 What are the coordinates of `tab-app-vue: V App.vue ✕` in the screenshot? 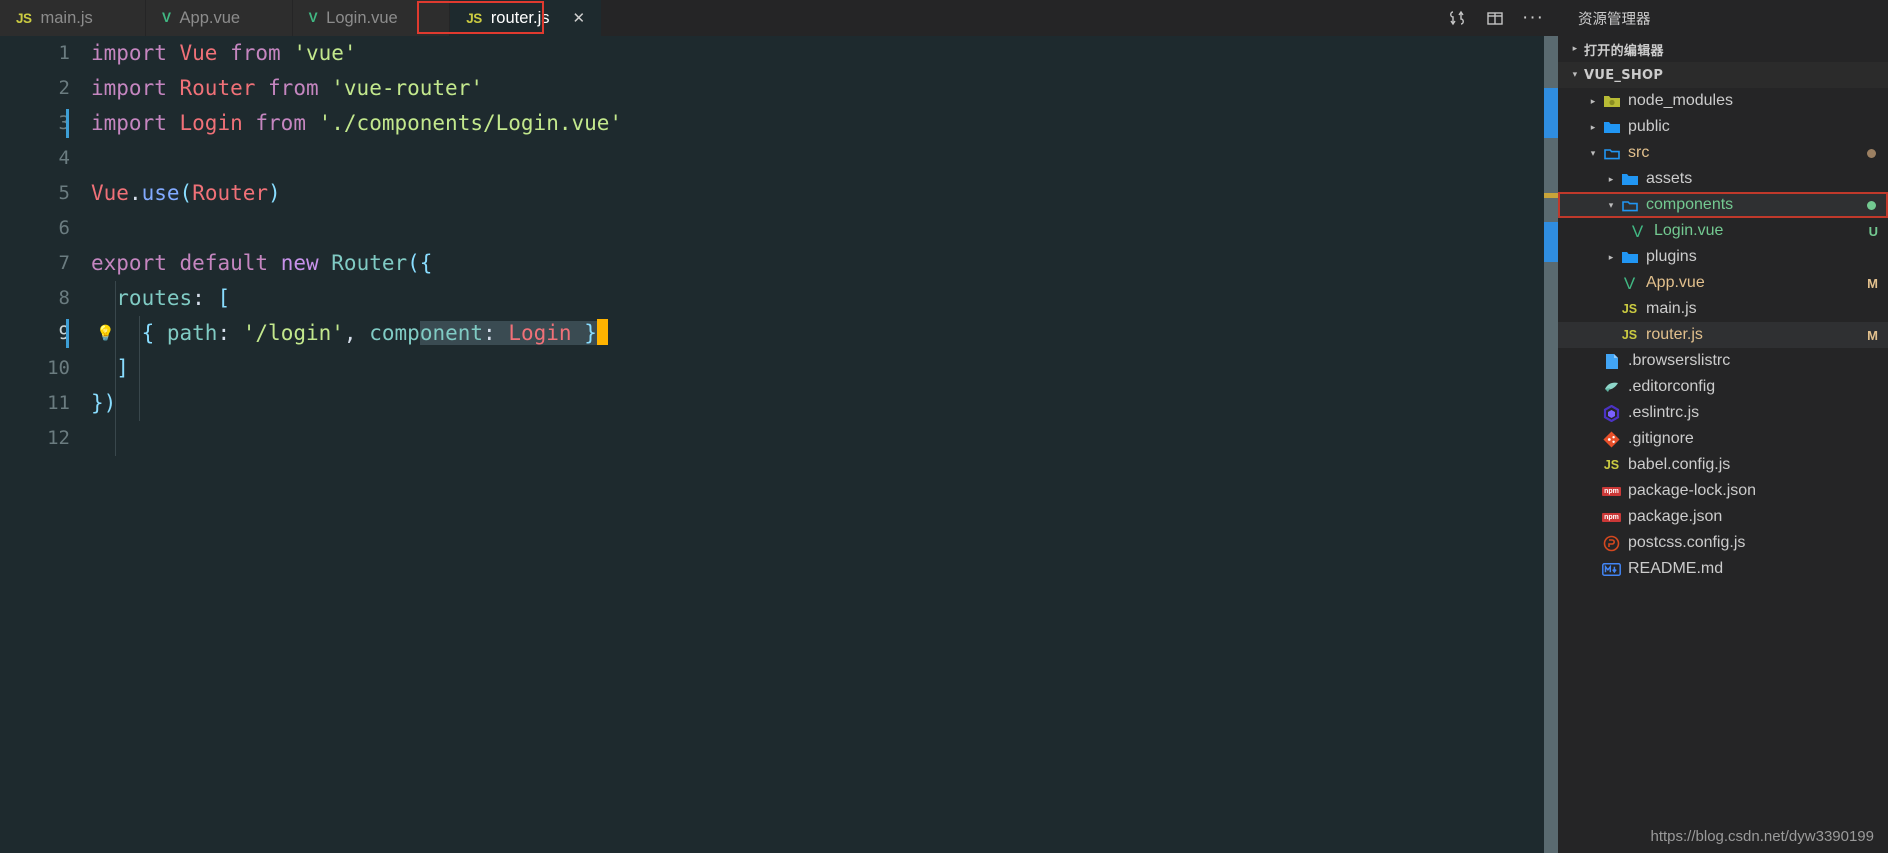 It's located at (219, 18).